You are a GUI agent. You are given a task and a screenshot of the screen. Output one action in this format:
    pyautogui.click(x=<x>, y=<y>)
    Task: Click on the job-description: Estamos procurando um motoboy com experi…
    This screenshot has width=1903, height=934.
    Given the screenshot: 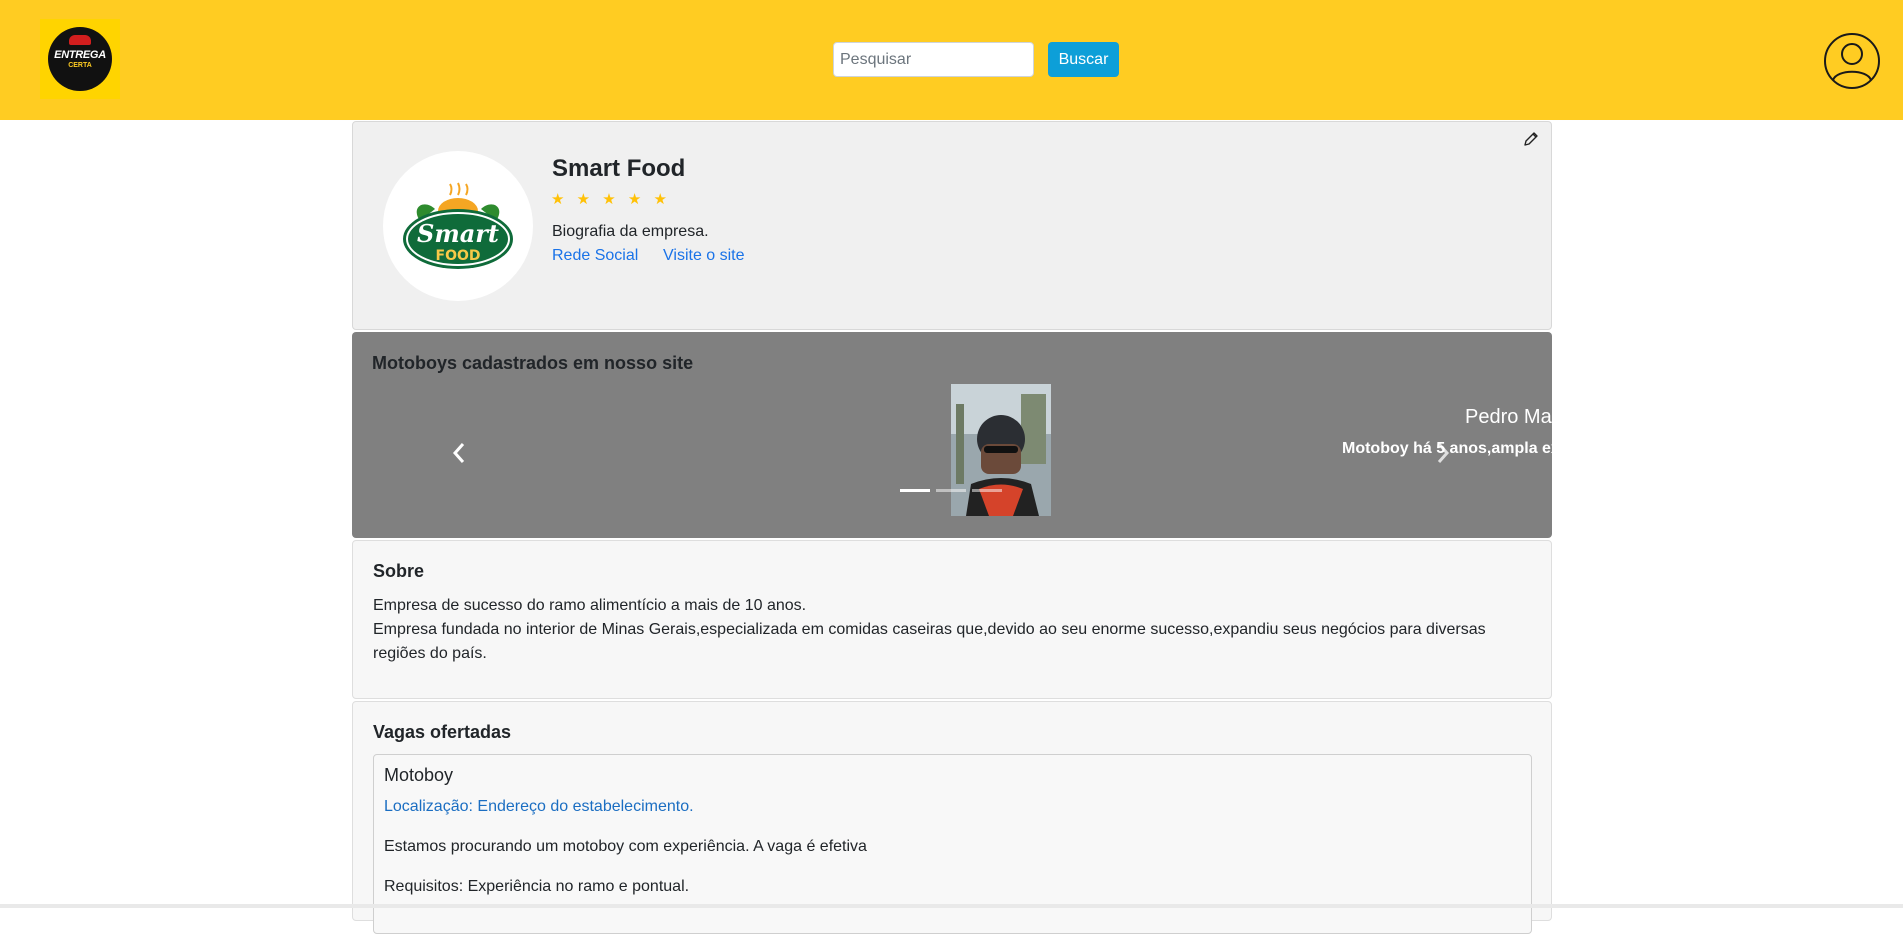 What is the action you would take?
    pyautogui.click(x=625, y=846)
    